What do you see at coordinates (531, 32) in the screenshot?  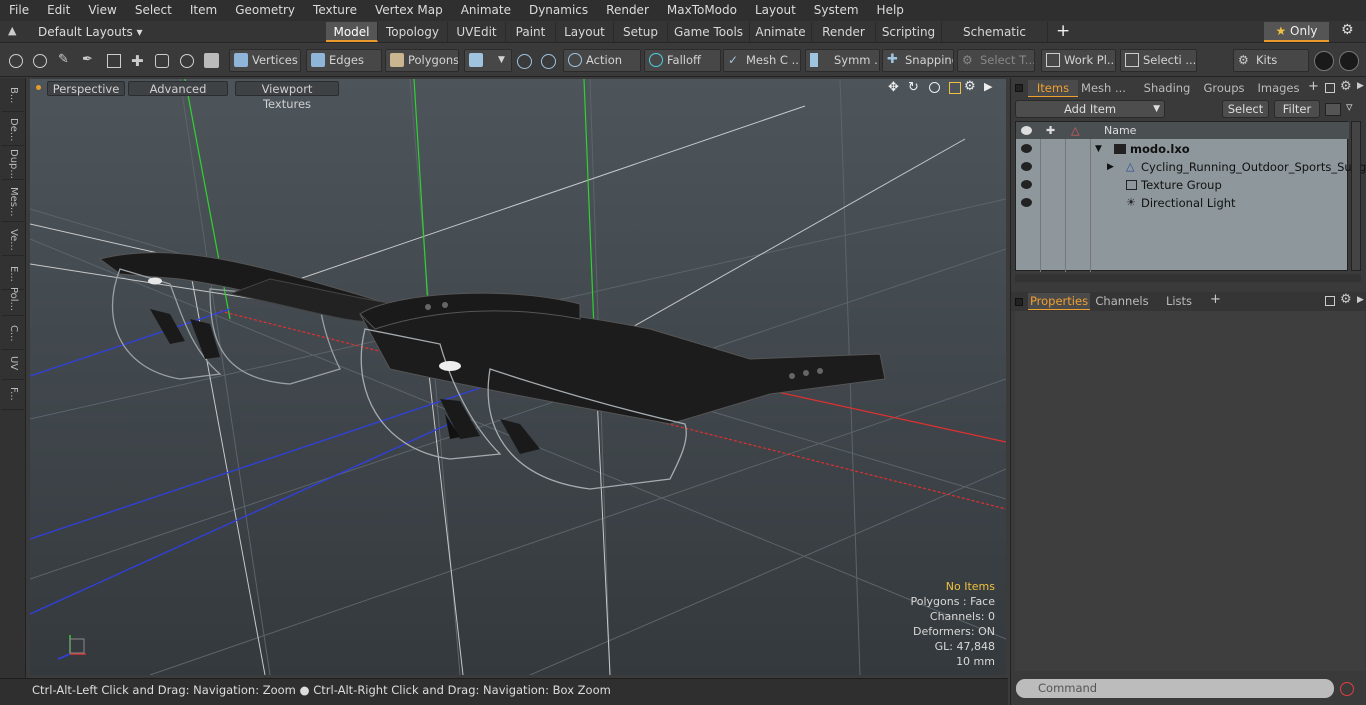 I see `tab-paint: Paint` at bounding box center [531, 32].